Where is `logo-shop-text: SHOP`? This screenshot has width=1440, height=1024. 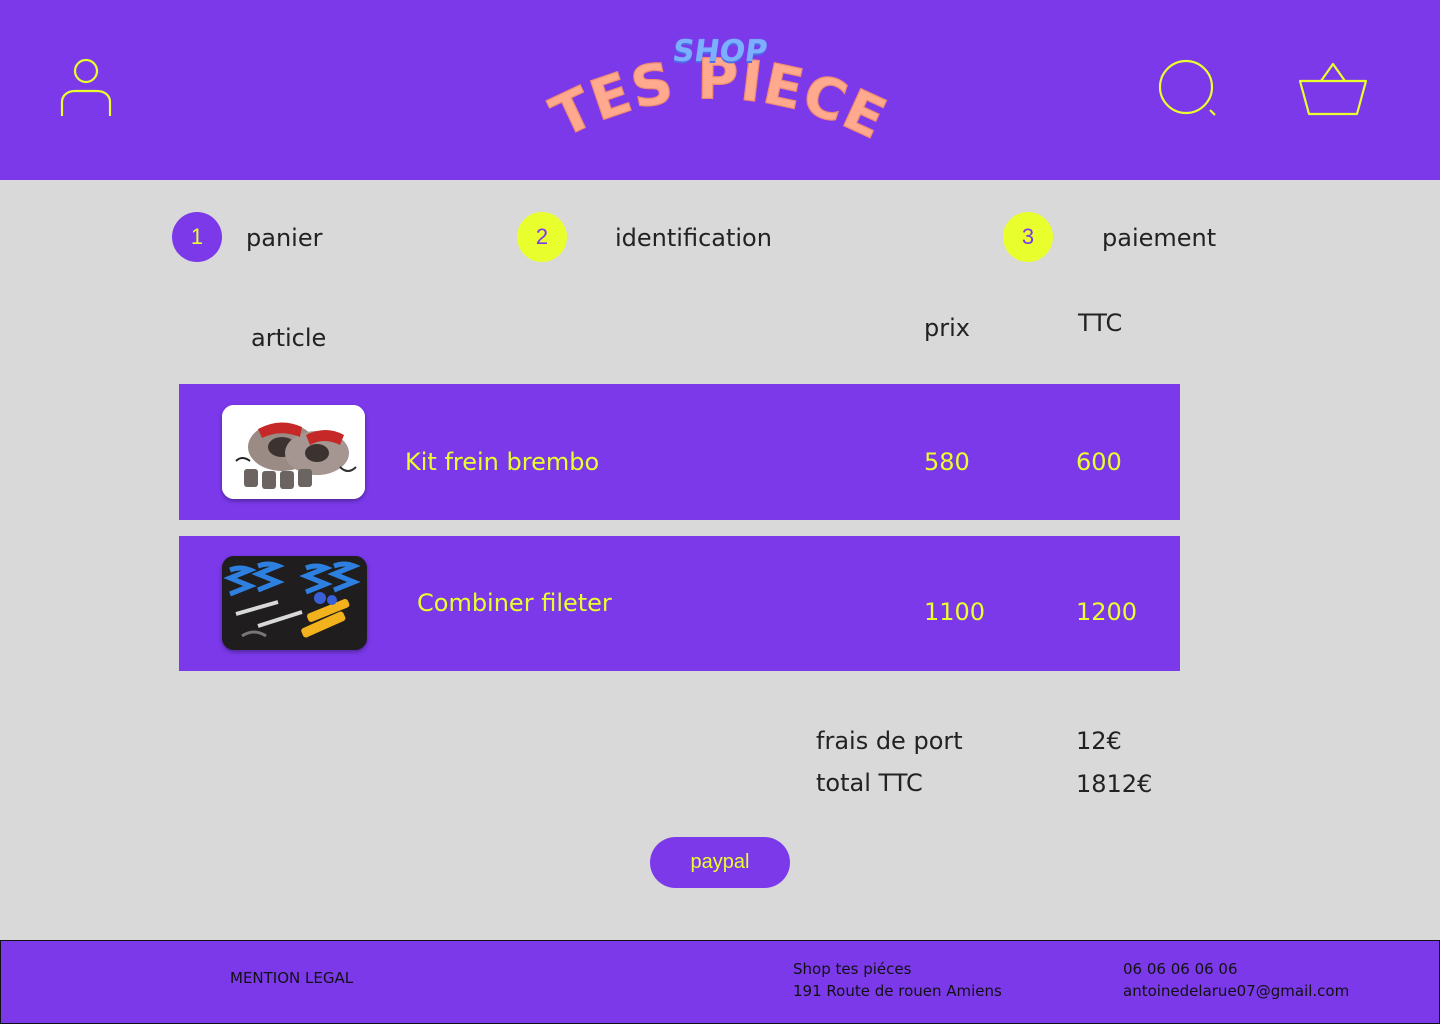
logo-shop-text: SHOP is located at coordinates (720, 51).